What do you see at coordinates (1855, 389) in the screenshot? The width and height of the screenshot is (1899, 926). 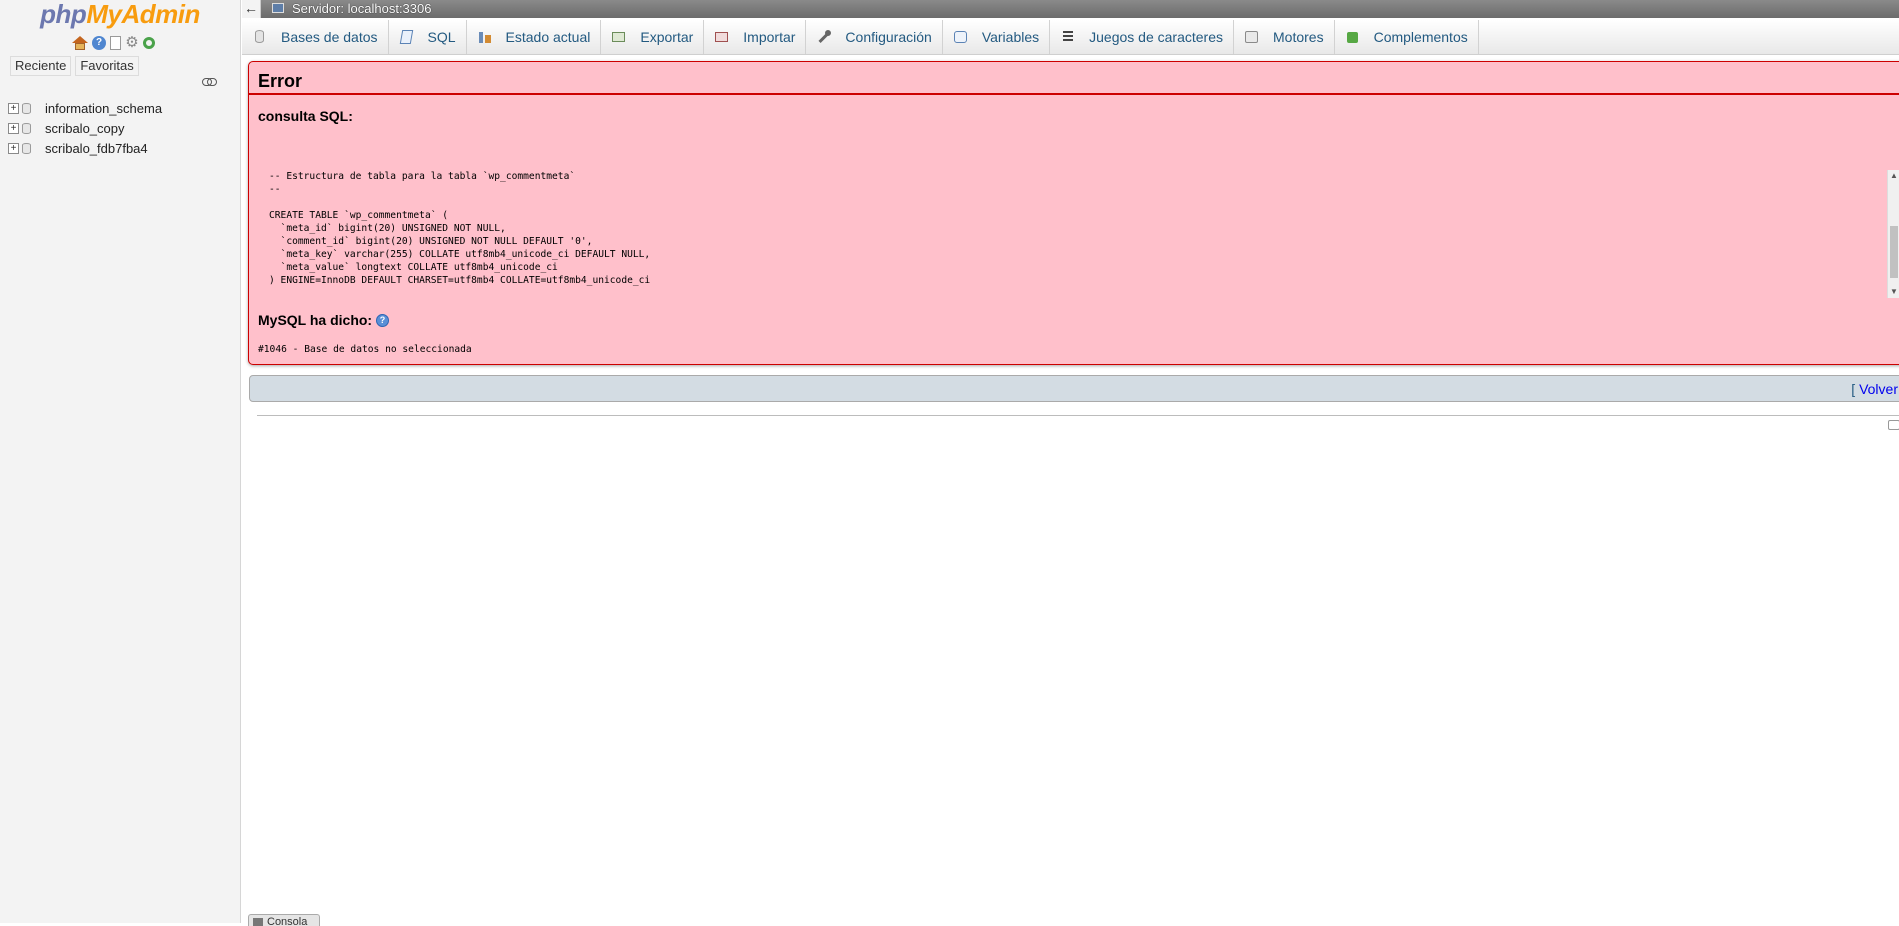 I see `bracket-open: [` at bounding box center [1855, 389].